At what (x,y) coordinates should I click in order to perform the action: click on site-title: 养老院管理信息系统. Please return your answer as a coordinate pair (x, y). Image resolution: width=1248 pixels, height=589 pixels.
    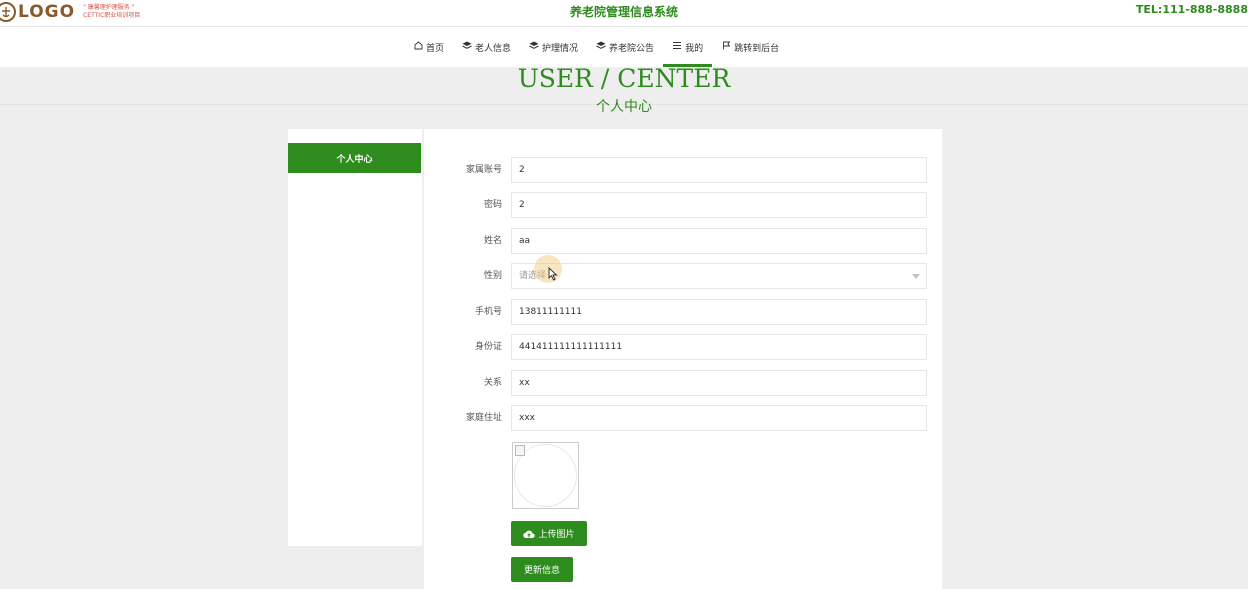
    Looking at the image, I should click on (623, 12).